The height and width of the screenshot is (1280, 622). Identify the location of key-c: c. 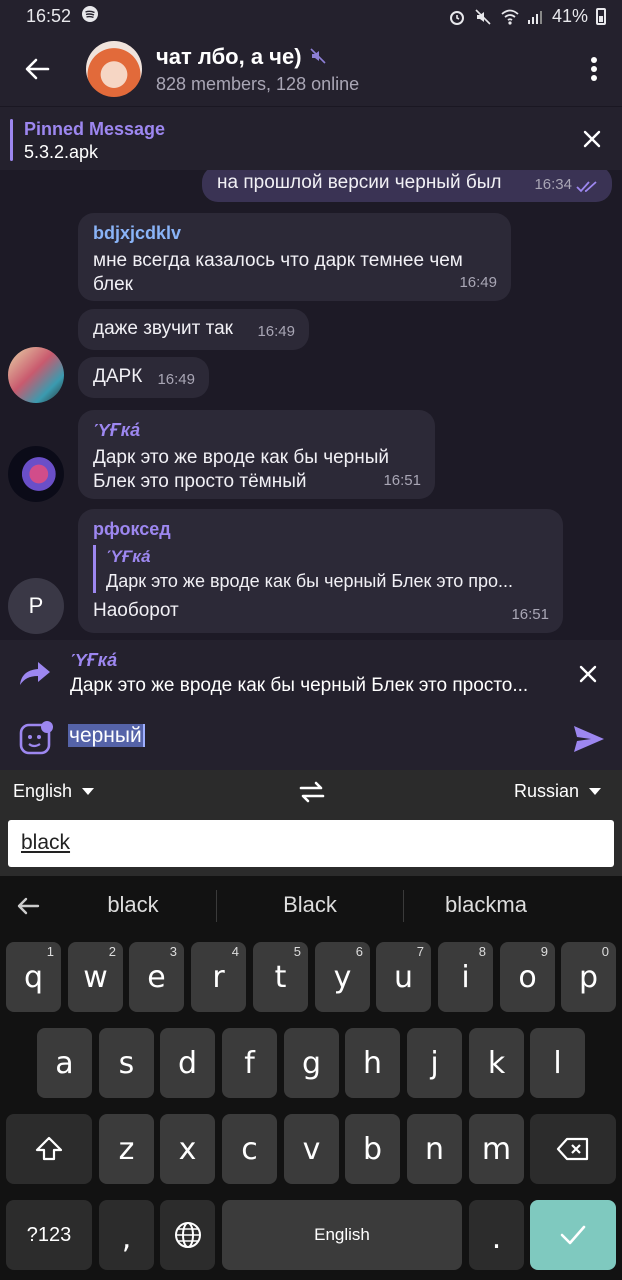
(249, 1149).